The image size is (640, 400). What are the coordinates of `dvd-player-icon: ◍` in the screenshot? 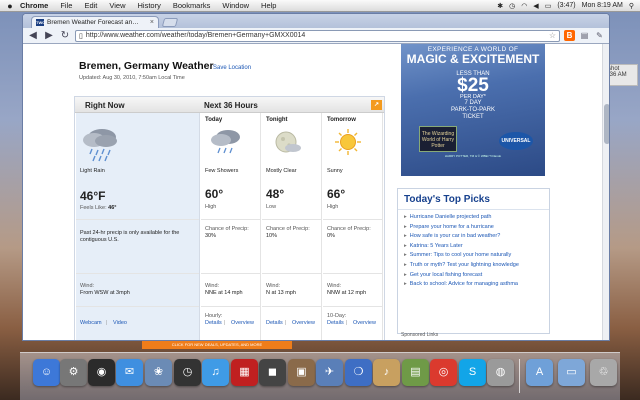 It's located at (500, 372).